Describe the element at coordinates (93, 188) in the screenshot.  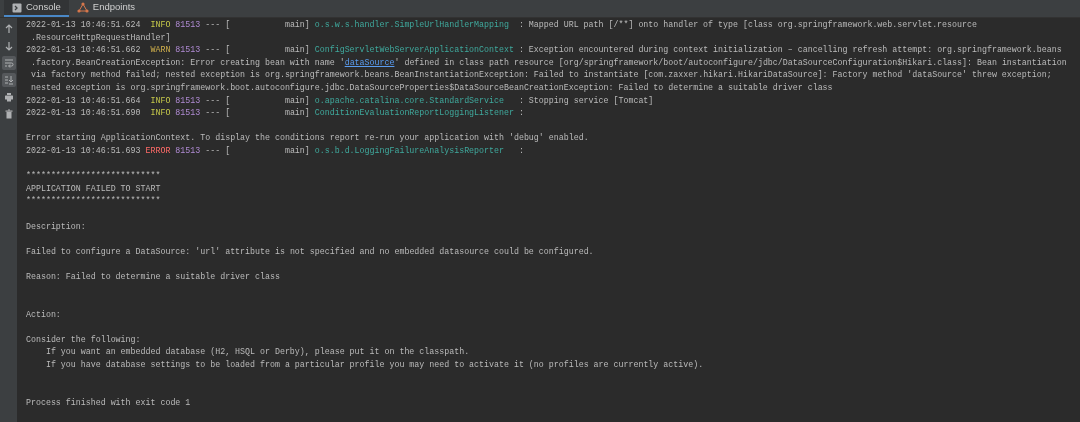
I see `console-text: APPLICATION FAILED TO START` at that location.